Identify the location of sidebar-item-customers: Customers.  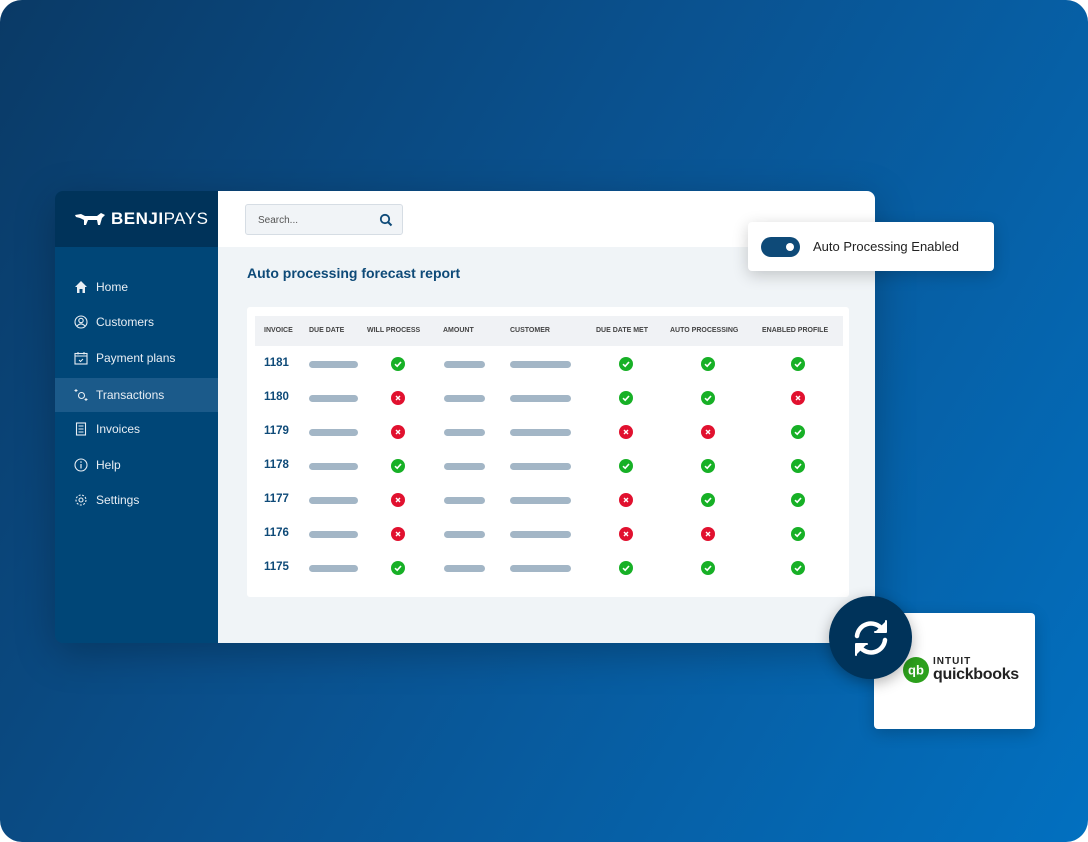
(136, 322).